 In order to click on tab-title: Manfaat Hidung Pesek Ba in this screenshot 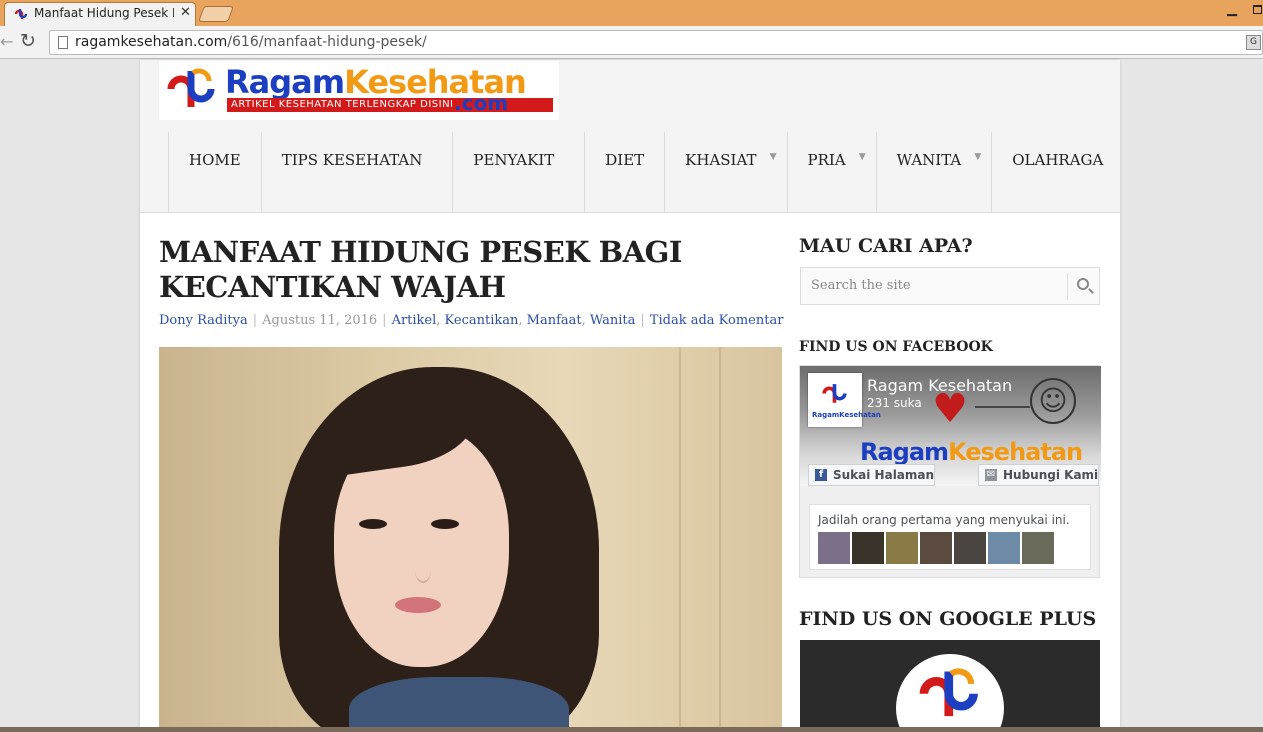, I will do `click(104, 13)`.